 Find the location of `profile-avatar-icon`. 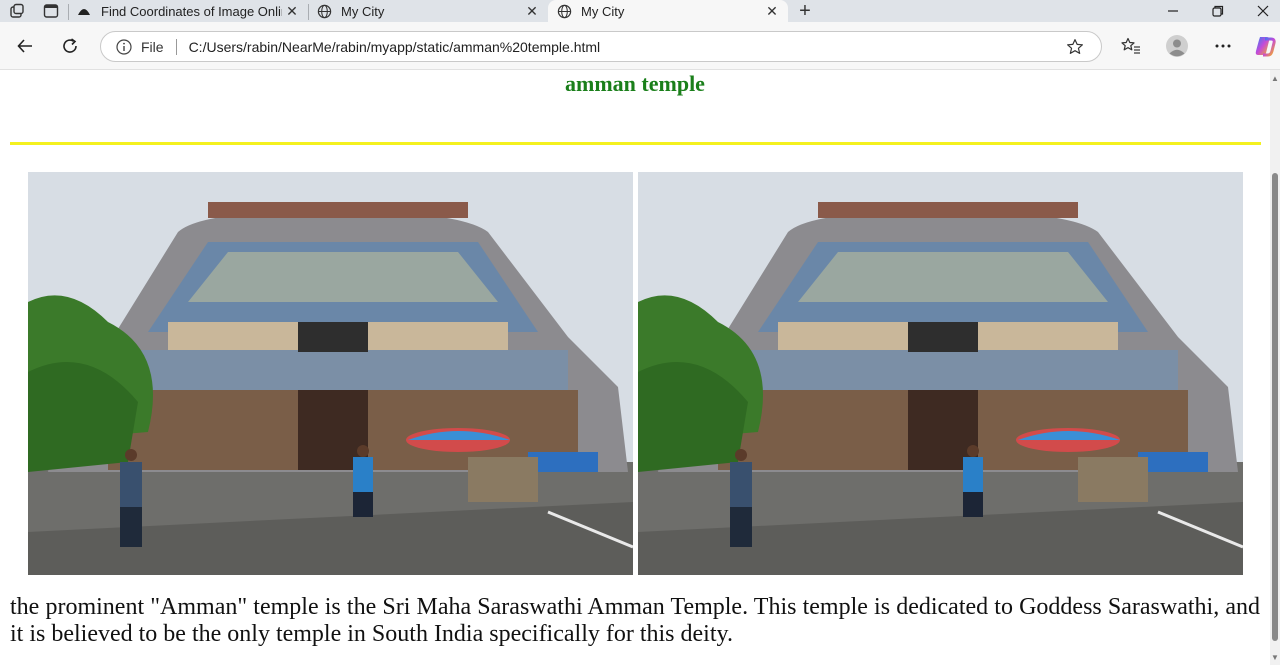

profile-avatar-icon is located at coordinates (1177, 46).